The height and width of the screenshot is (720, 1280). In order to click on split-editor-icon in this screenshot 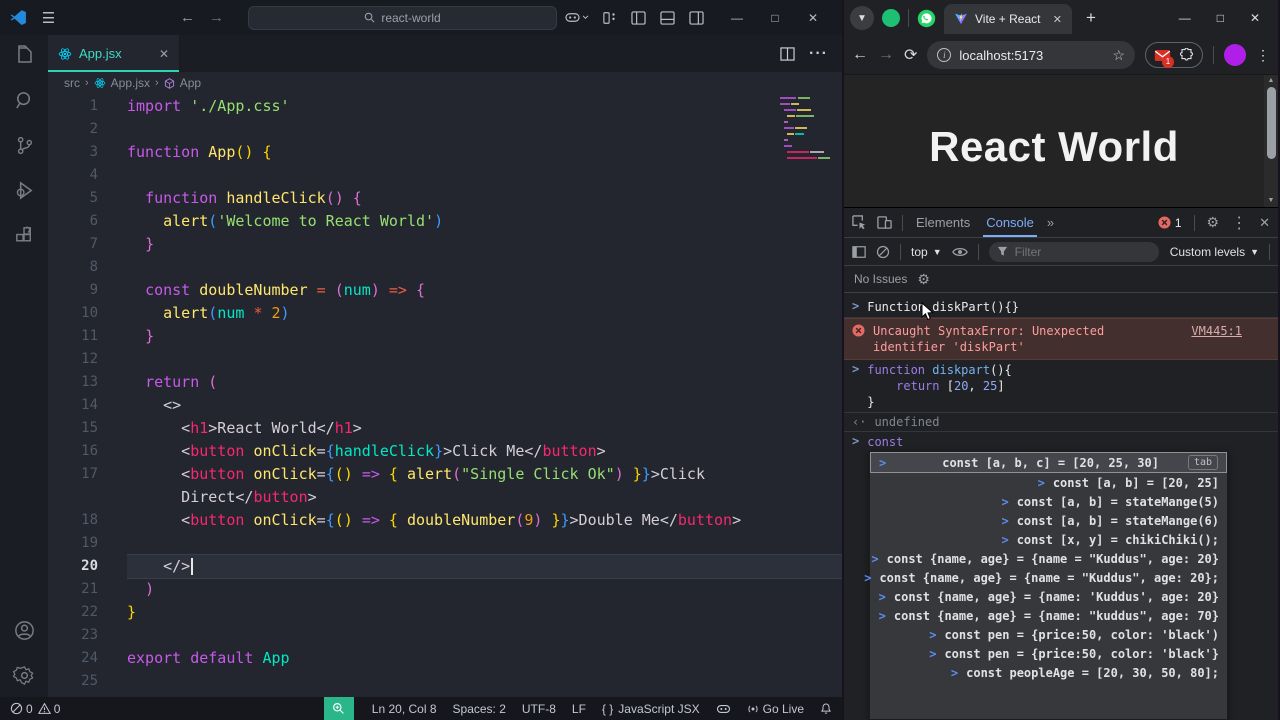, I will do `click(787, 53)`.